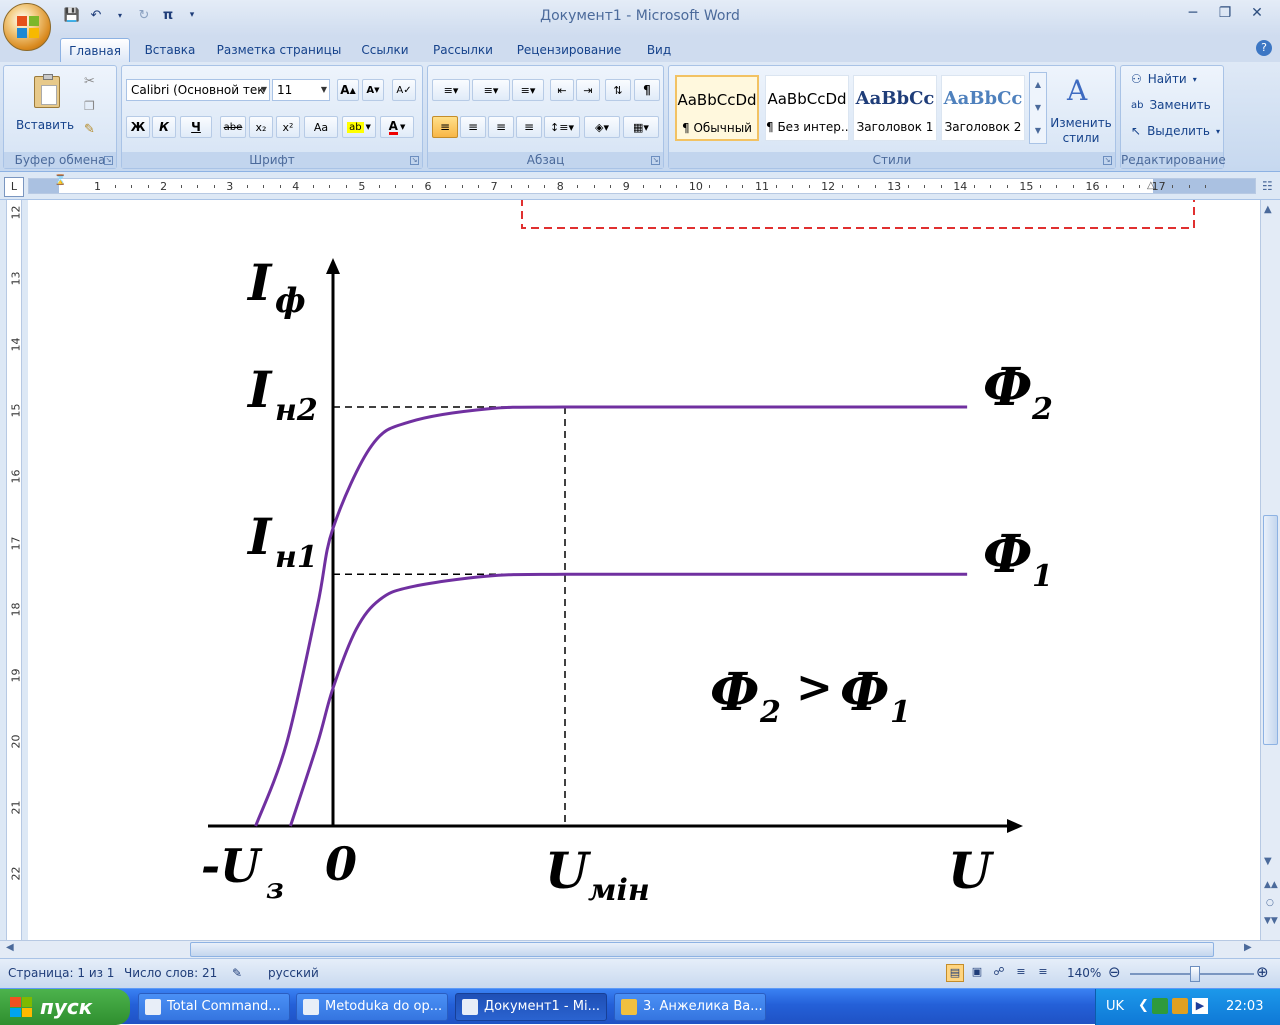 This screenshot has height=1025, width=1280. What do you see at coordinates (164, 127) in the screenshot?
I see `italic-button: К` at bounding box center [164, 127].